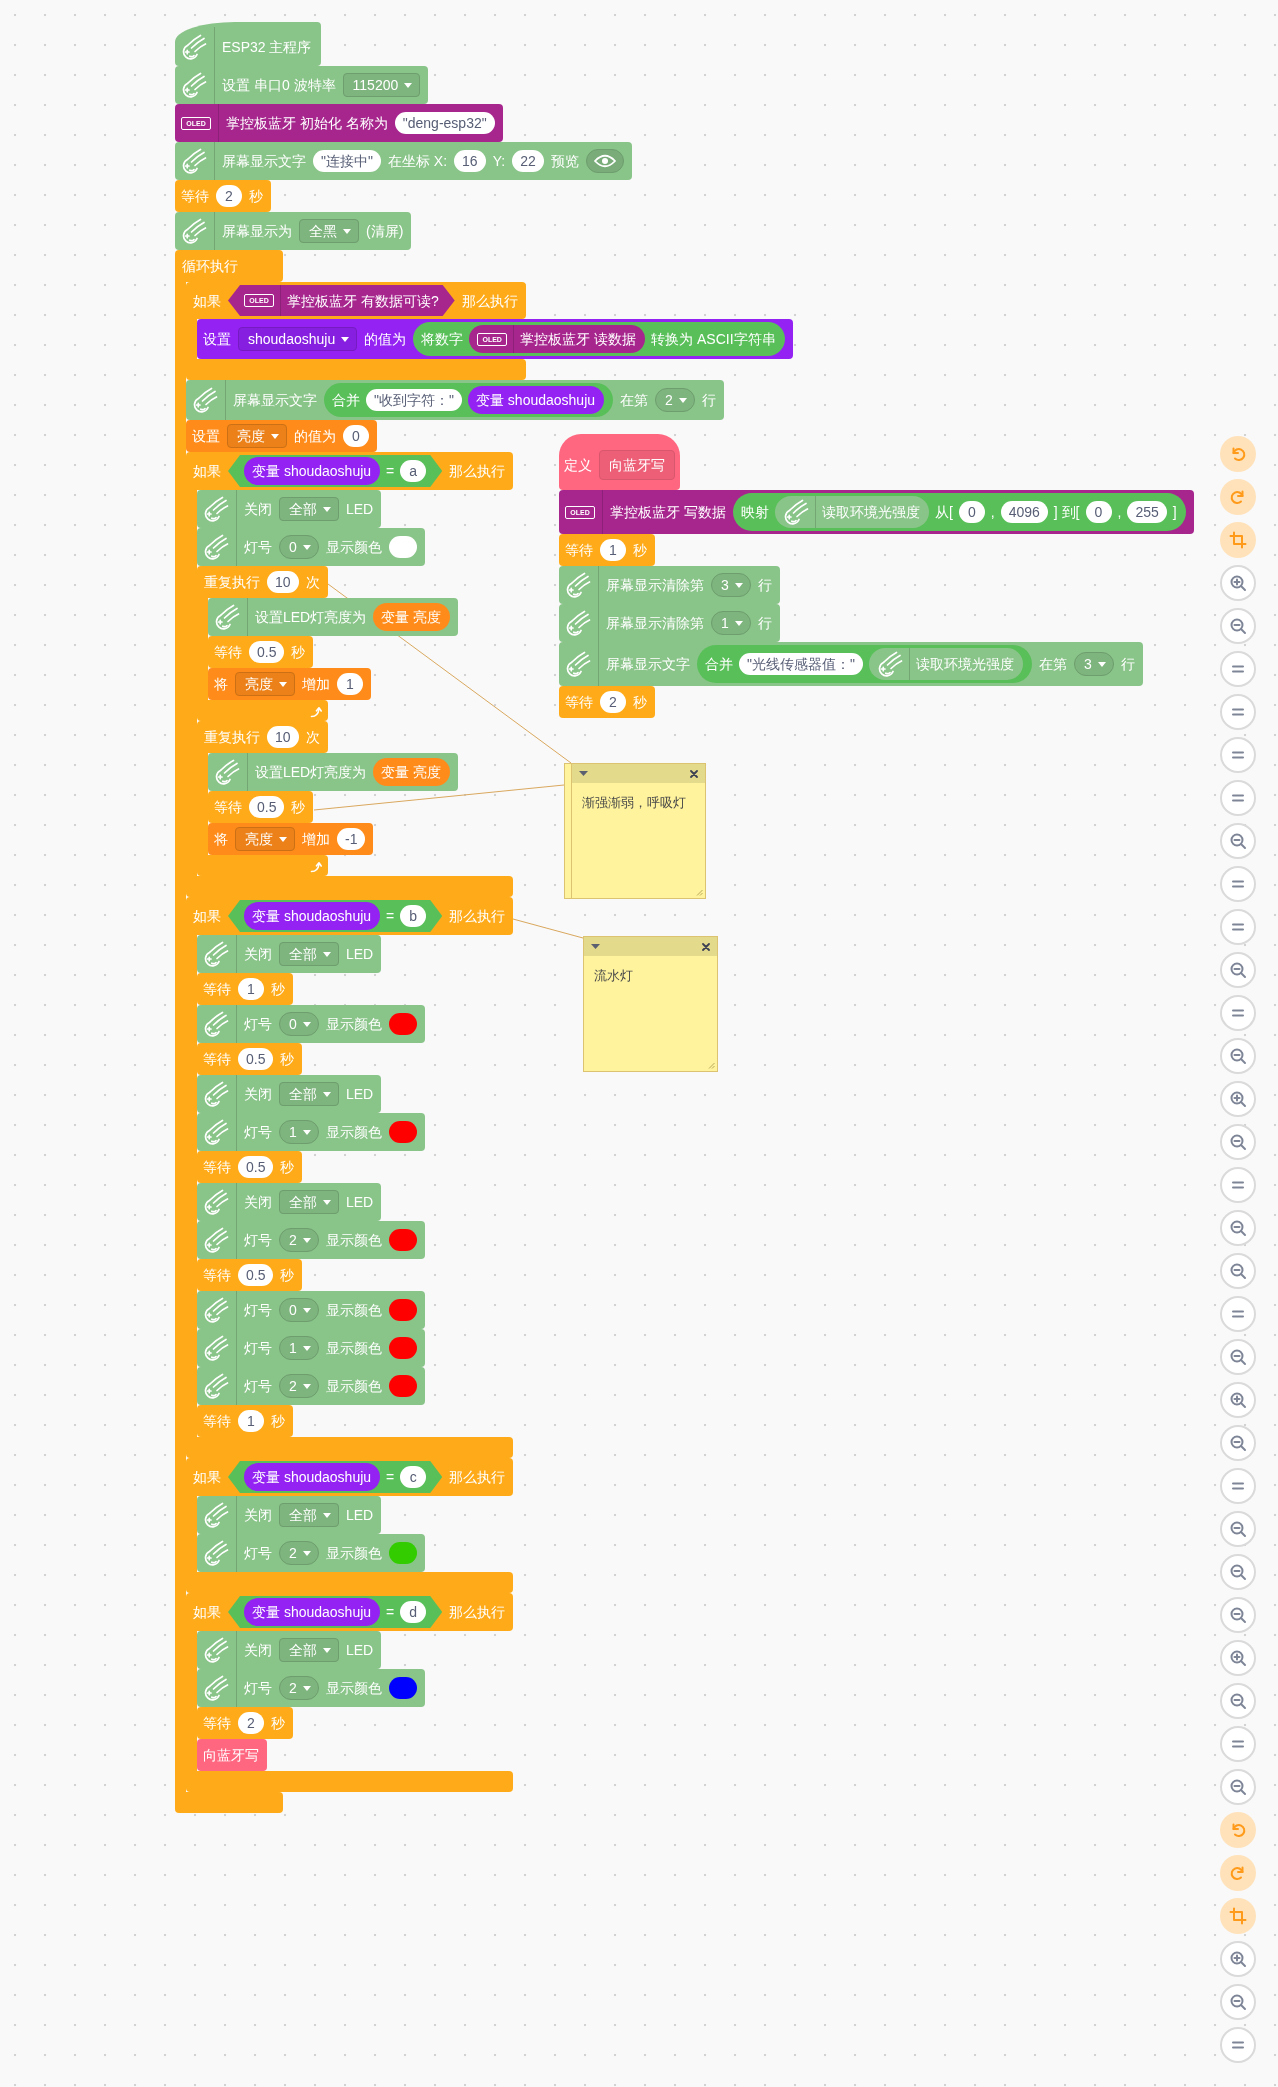  What do you see at coordinates (801, 664) in the screenshot?
I see `input-field: "光线传感器值："` at bounding box center [801, 664].